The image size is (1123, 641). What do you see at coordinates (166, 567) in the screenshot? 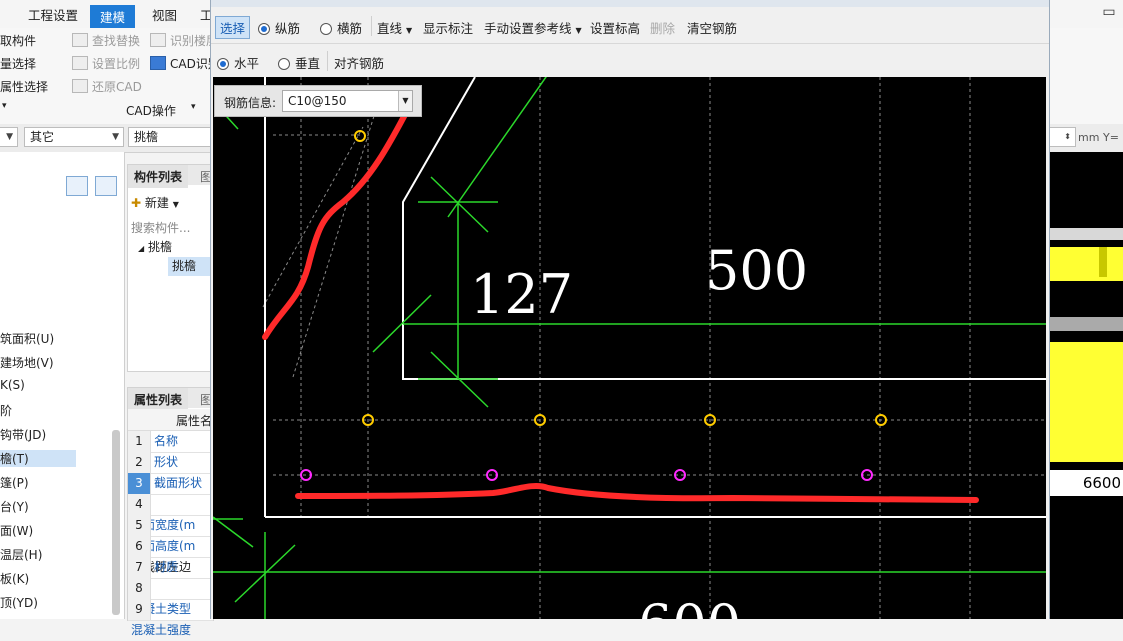
I see `property-row-name: 材质` at bounding box center [166, 567].